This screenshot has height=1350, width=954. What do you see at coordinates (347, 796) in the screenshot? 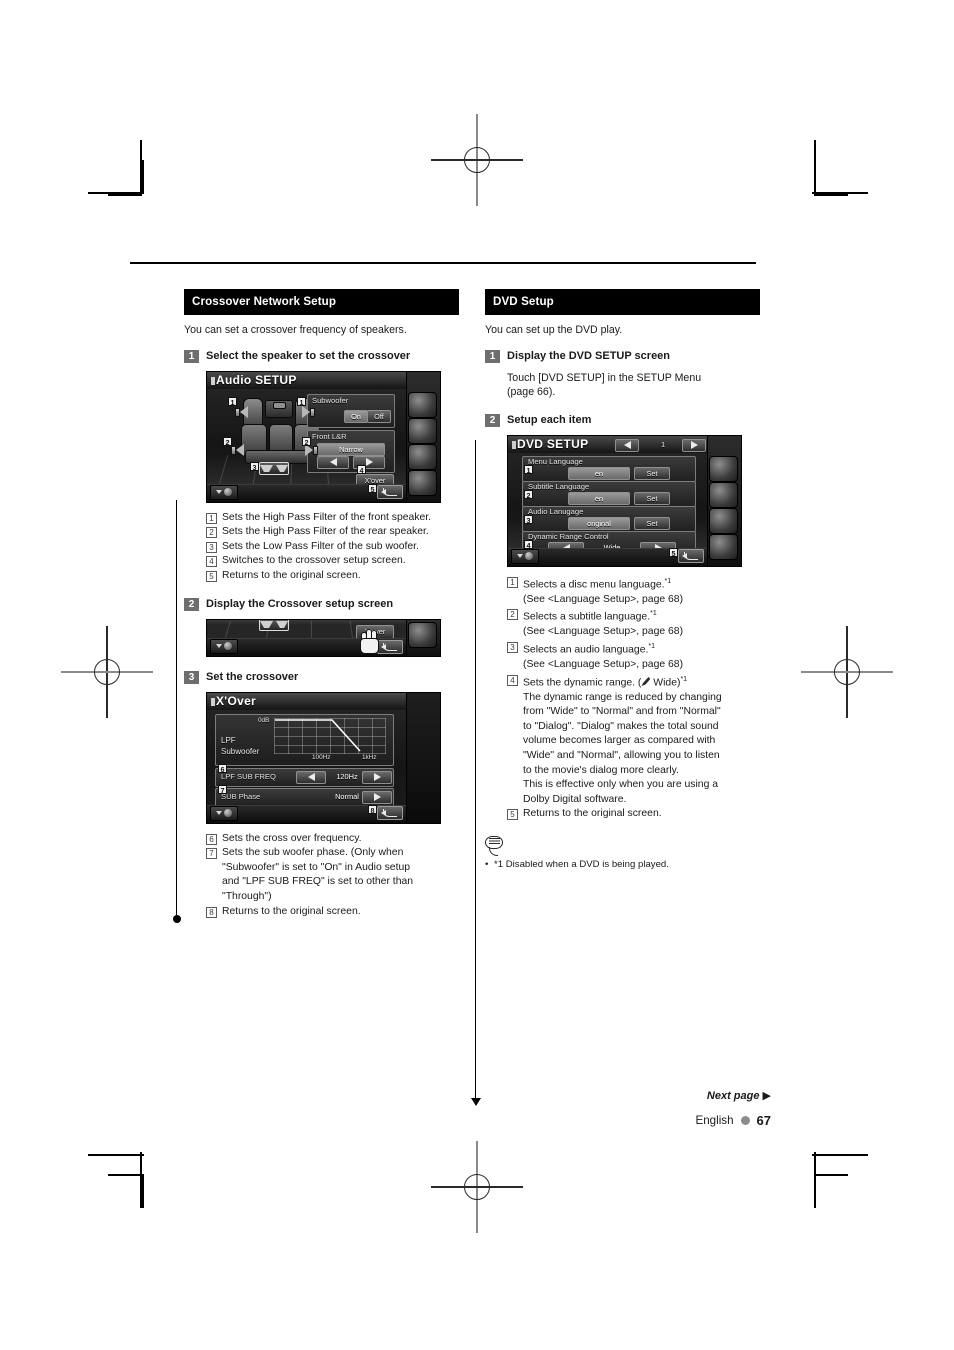
I see `sub-phase-value: Normal` at bounding box center [347, 796].